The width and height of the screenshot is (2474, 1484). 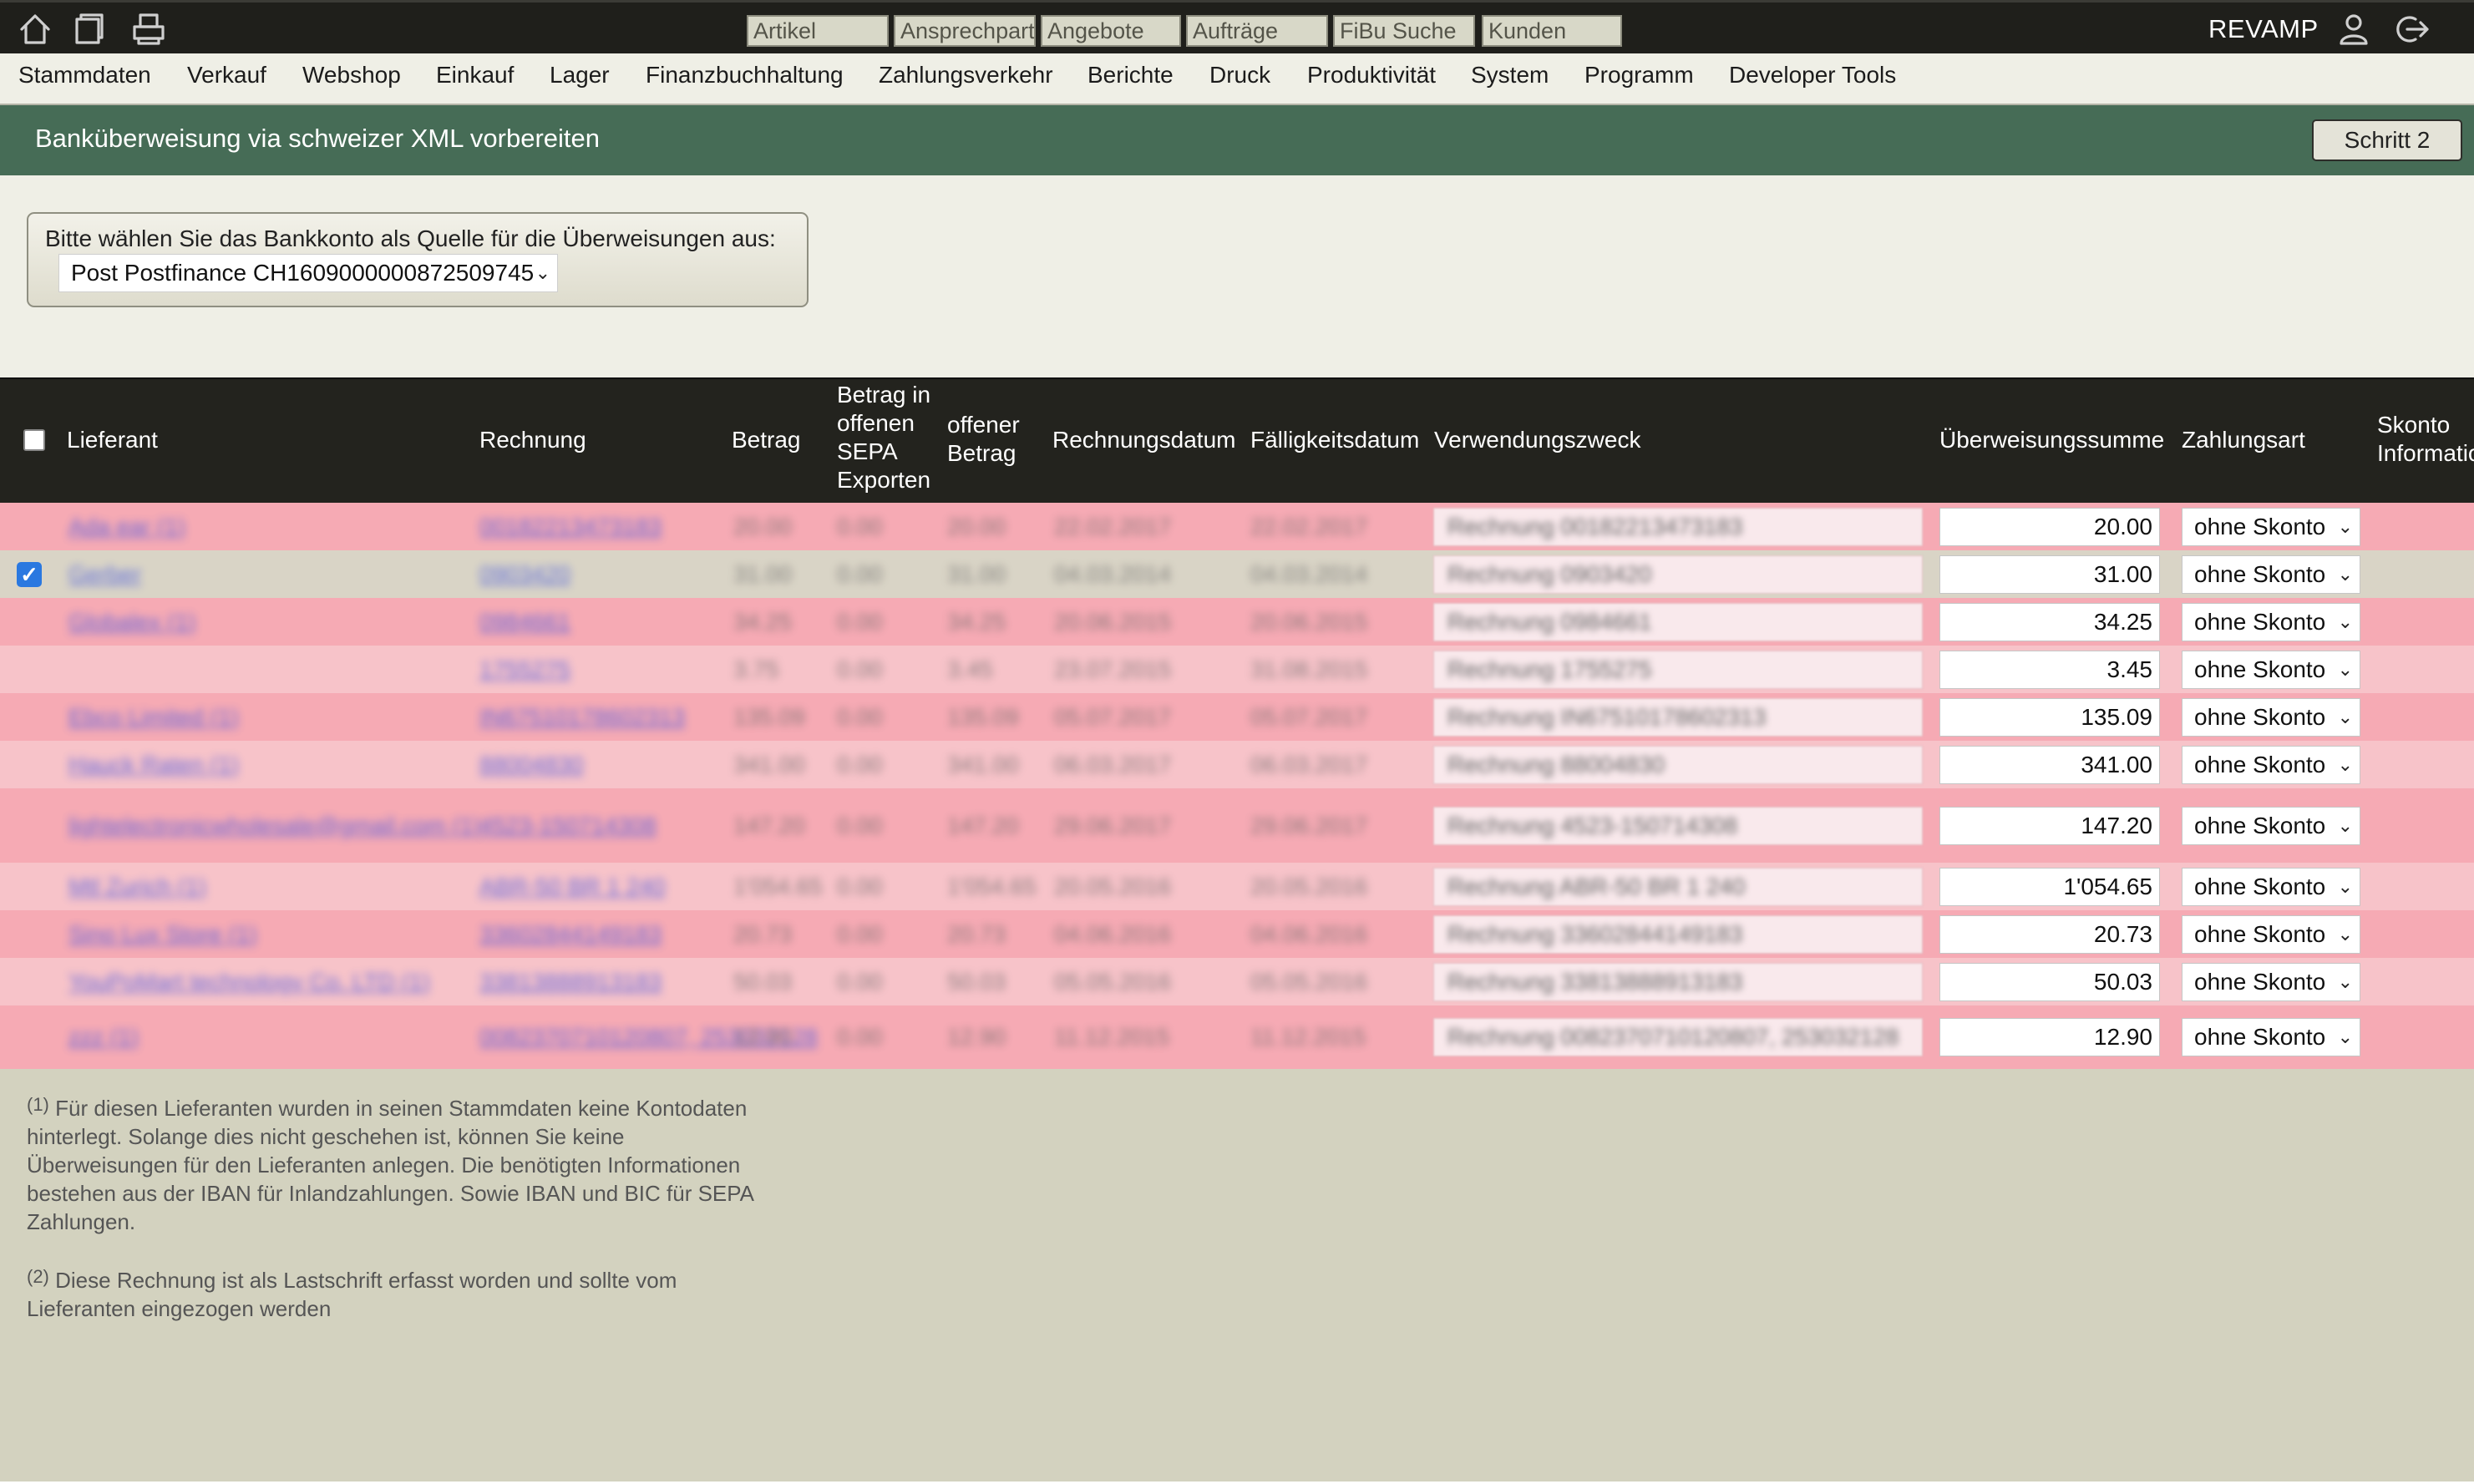 What do you see at coordinates (2049, 1037) in the screenshot?
I see `transfer-amount-input: 12.90` at bounding box center [2049, 1037].